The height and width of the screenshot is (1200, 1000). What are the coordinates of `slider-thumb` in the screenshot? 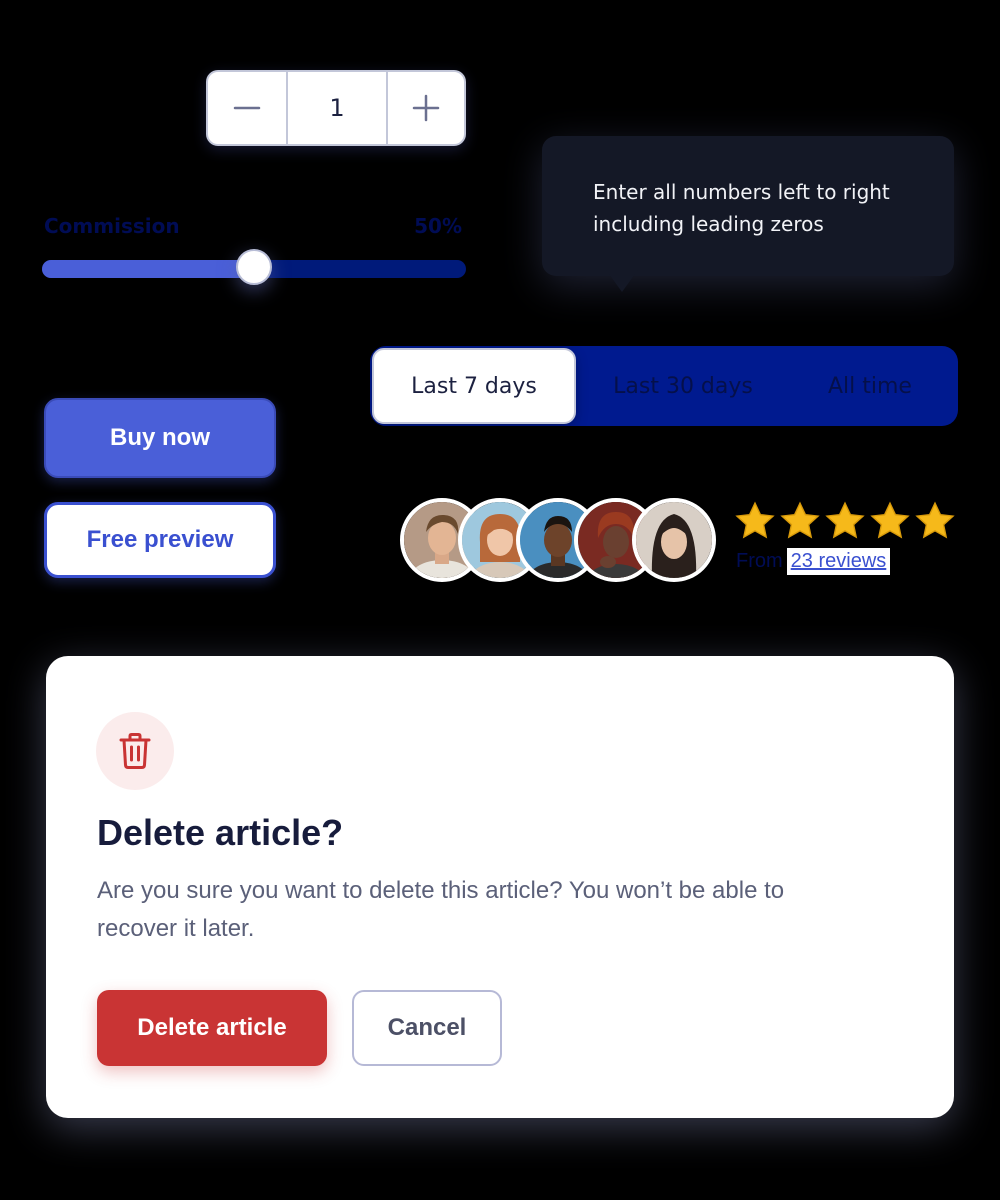 It's located at (254, 267).